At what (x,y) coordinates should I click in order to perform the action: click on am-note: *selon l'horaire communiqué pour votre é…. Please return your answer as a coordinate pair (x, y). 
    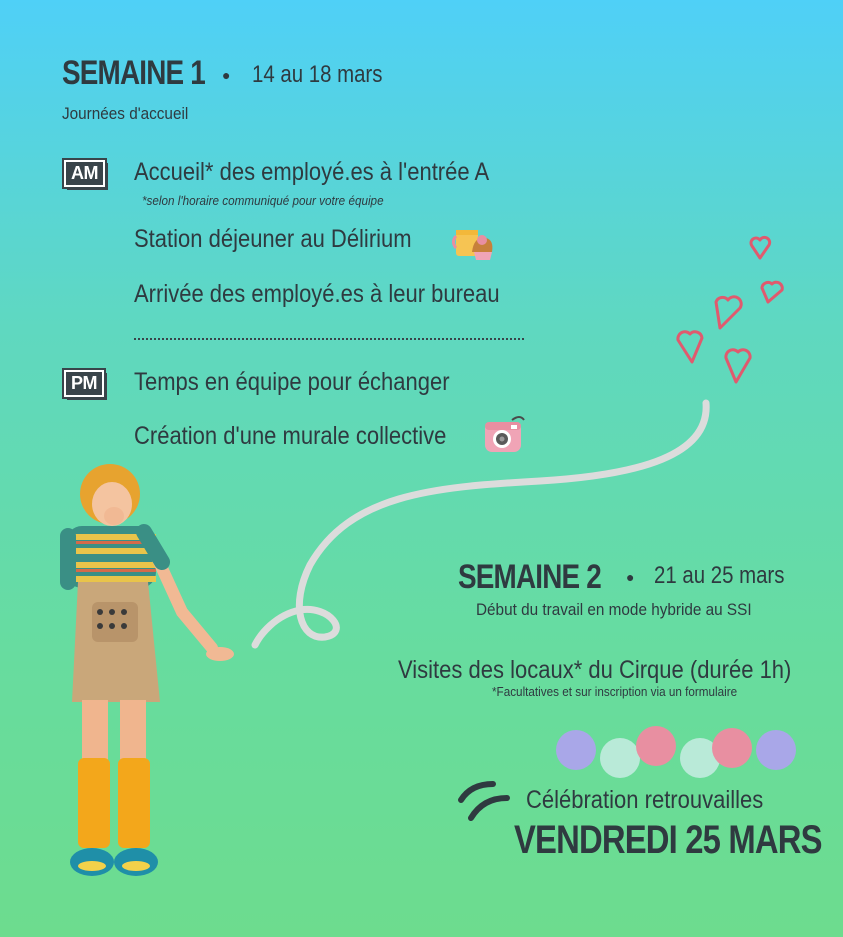
    Looking at the image, I should click on (263, 200).